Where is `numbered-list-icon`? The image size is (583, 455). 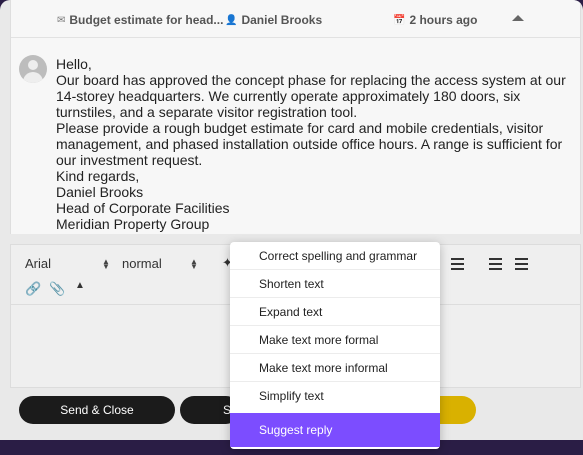 numbered-list-icon is located at coordinates (521, 265).